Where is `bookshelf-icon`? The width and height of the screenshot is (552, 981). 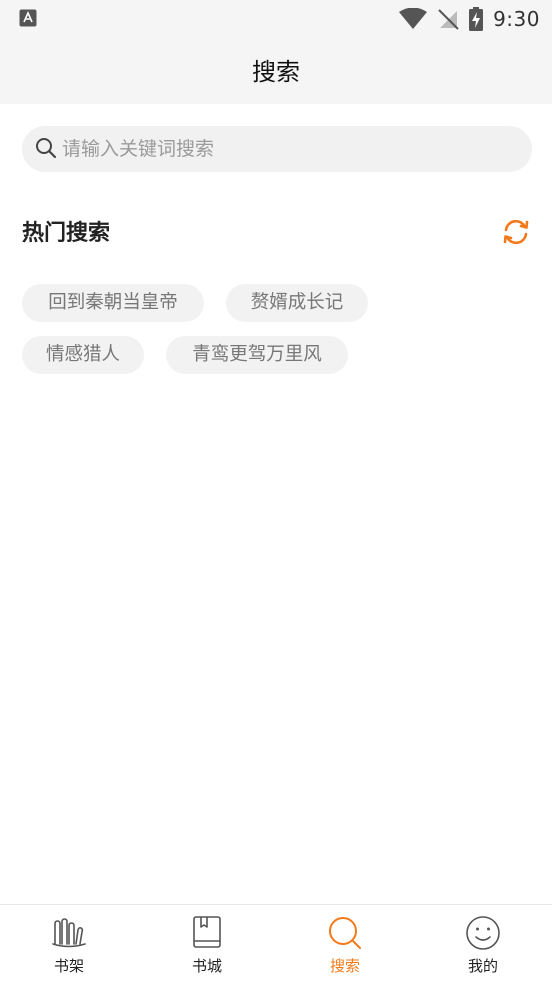
bookshelf-icon is located at coordinates (69, 933).